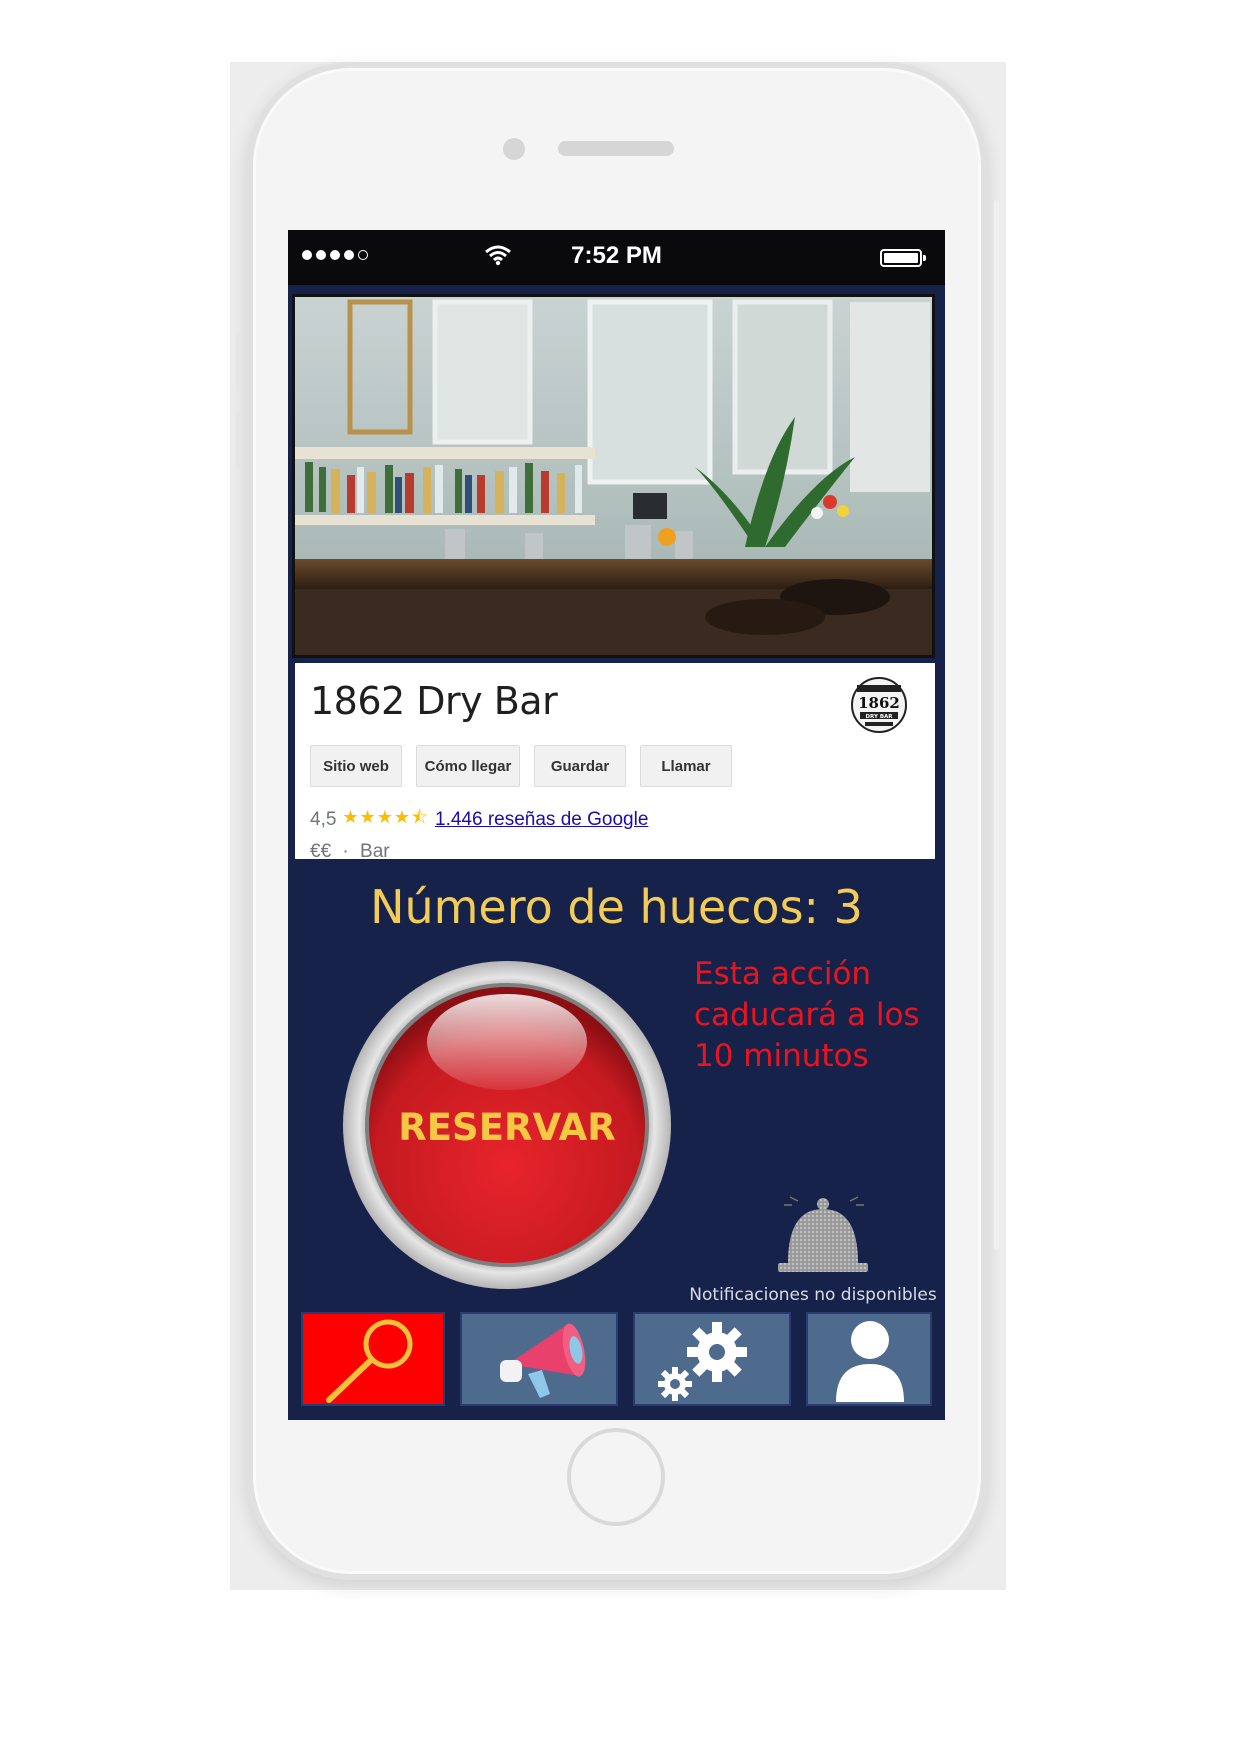 The image size is (1240, 1748). I want to click on bar-photo, so click(613, 476).